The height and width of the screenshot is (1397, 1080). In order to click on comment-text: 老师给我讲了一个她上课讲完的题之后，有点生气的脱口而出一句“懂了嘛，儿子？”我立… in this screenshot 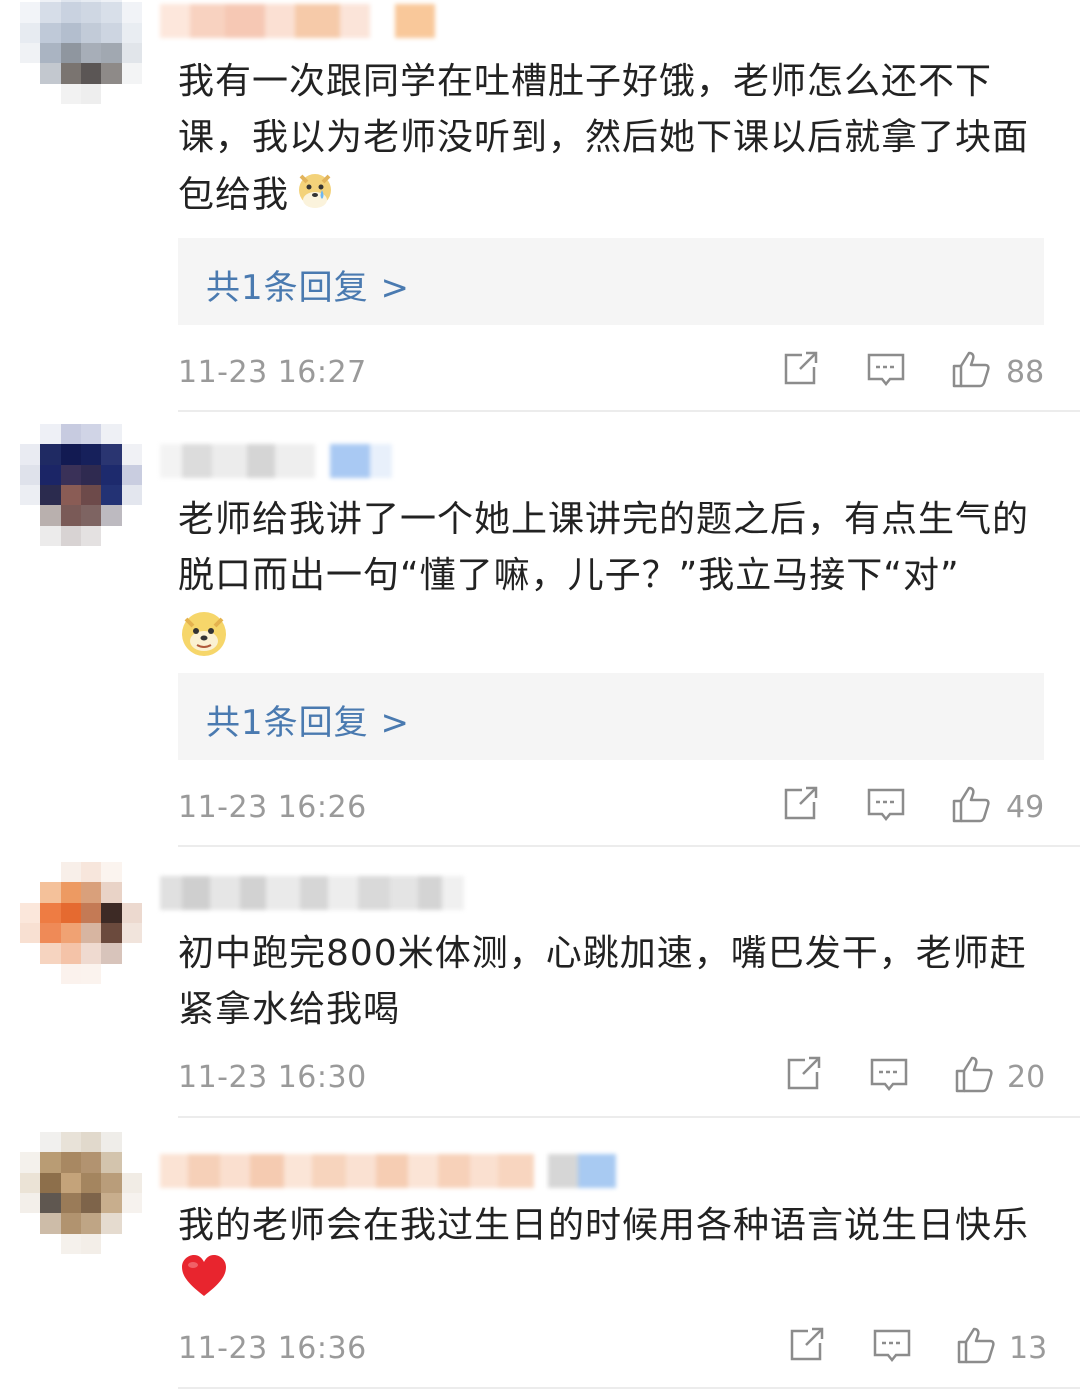, I will do `click(608, 583)`.